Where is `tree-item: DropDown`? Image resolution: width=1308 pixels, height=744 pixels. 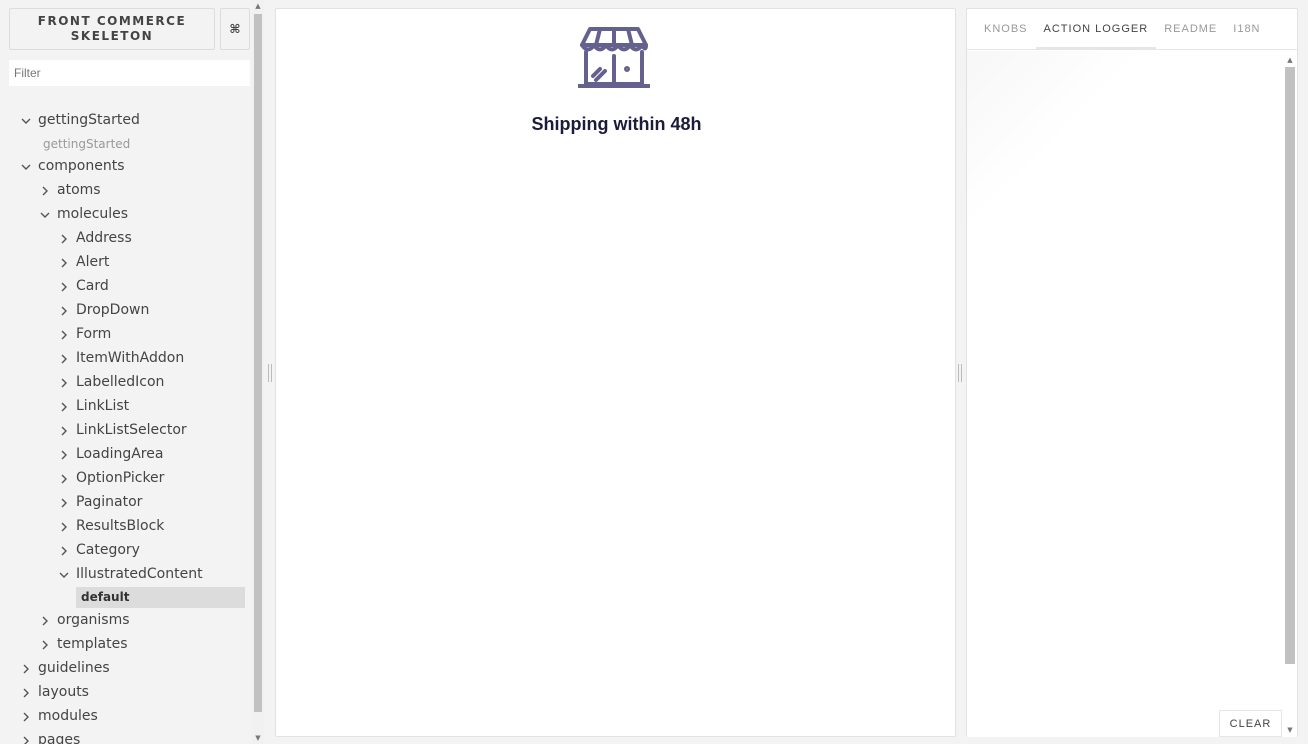 tree-item: DropDown is located at coordinates (125, 311).